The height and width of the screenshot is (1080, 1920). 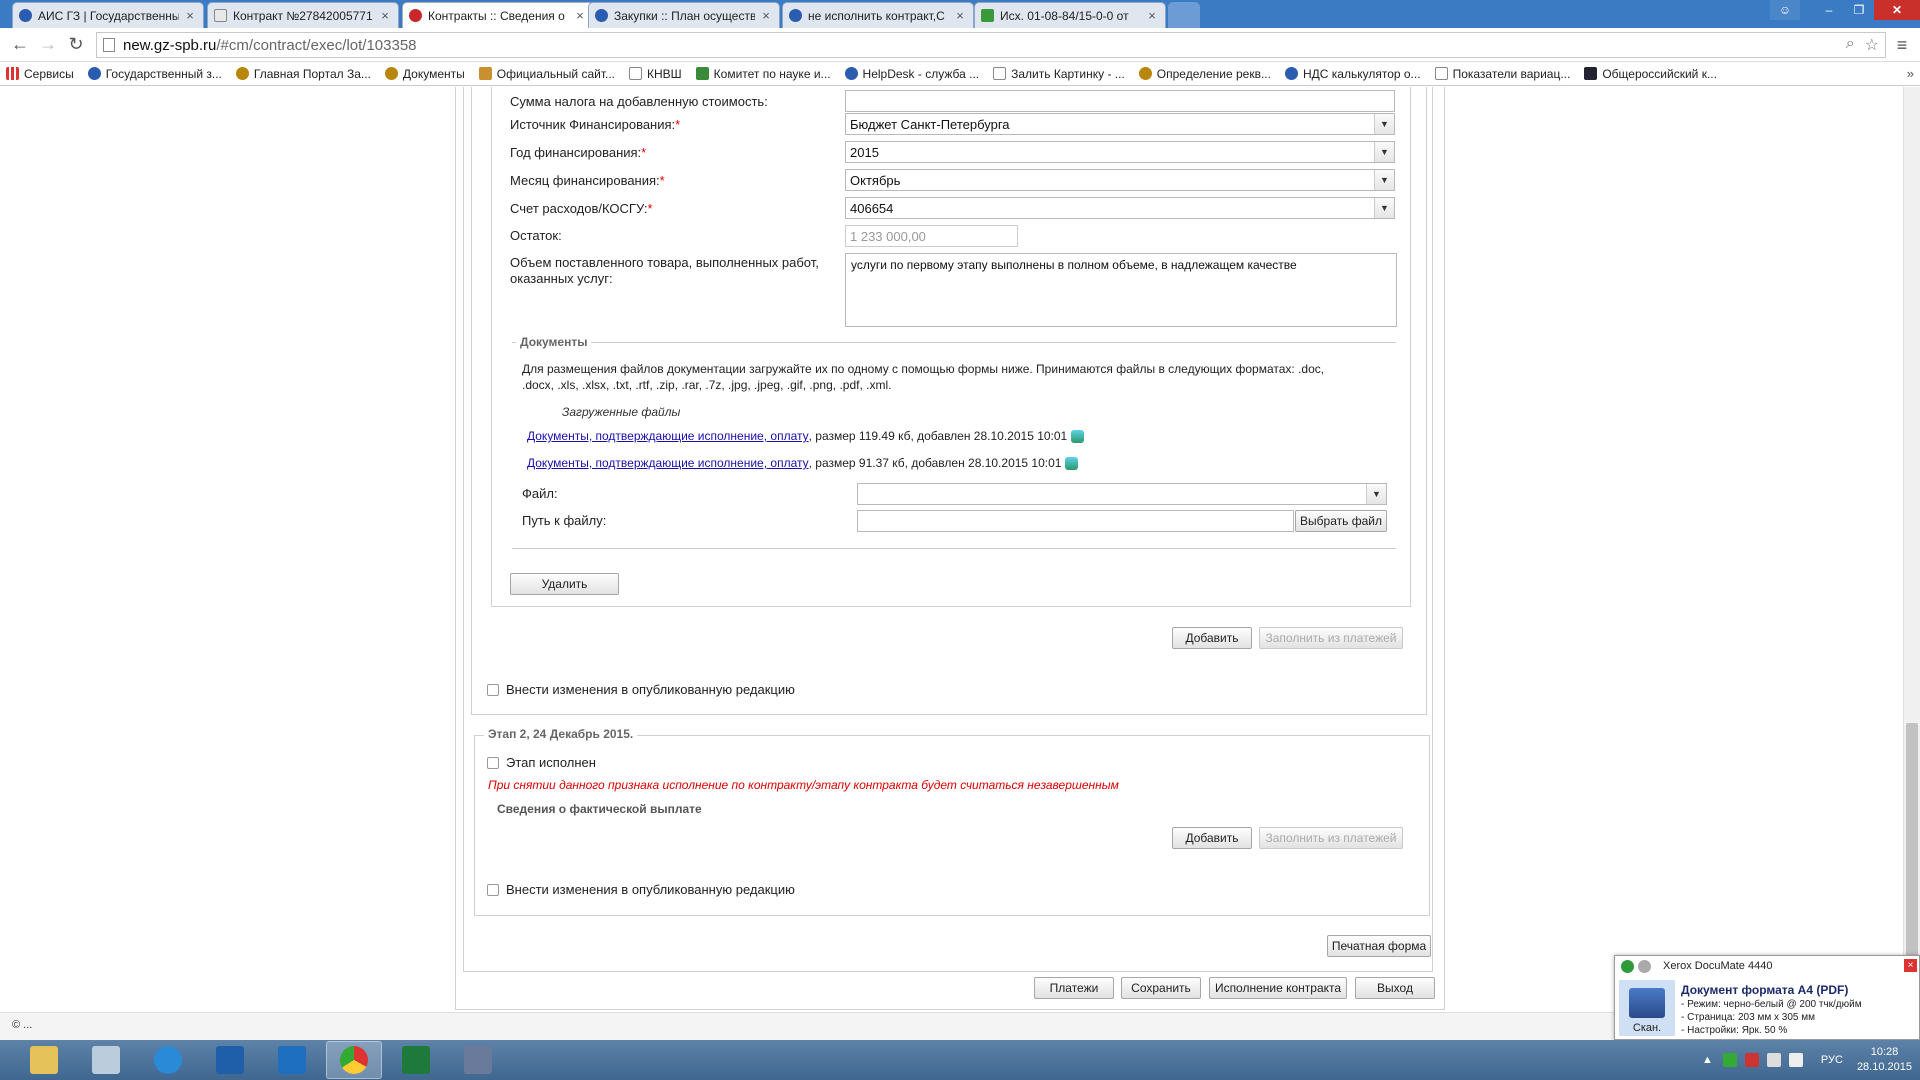 What do you see at coordinates (1850, 45) in the screenshot?
I see `zoom-icon: ⌕` at bounding box center [1850, 45].